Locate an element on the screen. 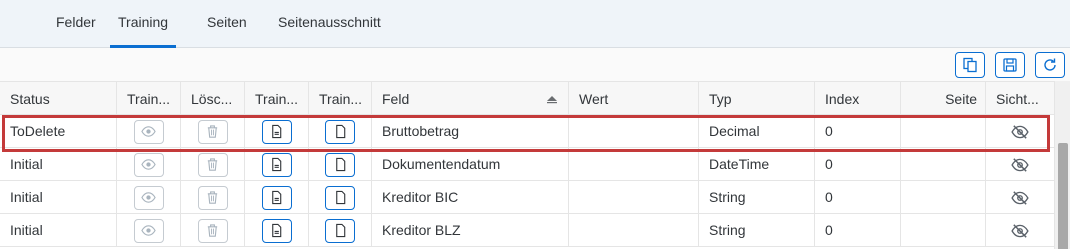 This screenshot has height=249, width=1070. copy-icon is located at coordinates (970, 65).